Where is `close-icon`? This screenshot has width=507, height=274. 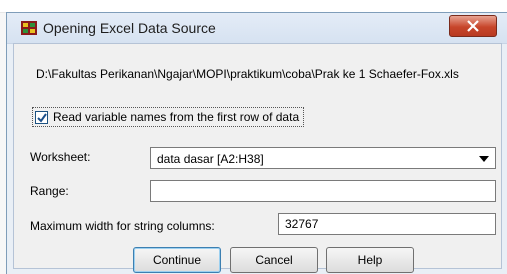 close-icon is located at coordinates (473, 26).